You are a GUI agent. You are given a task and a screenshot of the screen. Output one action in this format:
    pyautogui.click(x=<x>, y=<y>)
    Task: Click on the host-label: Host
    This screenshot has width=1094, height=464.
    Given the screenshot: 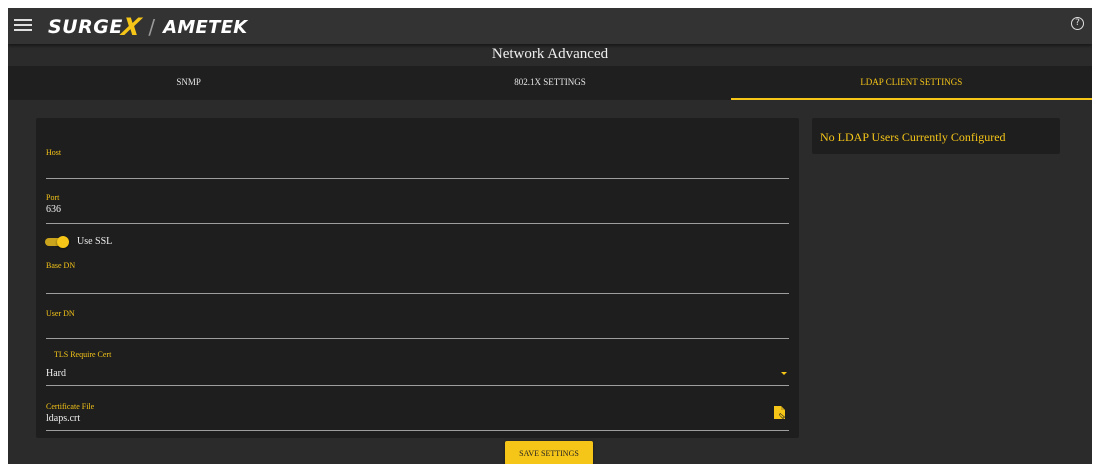 What is the action you would take?
    pyautogui.click(x=54, y=152)
    